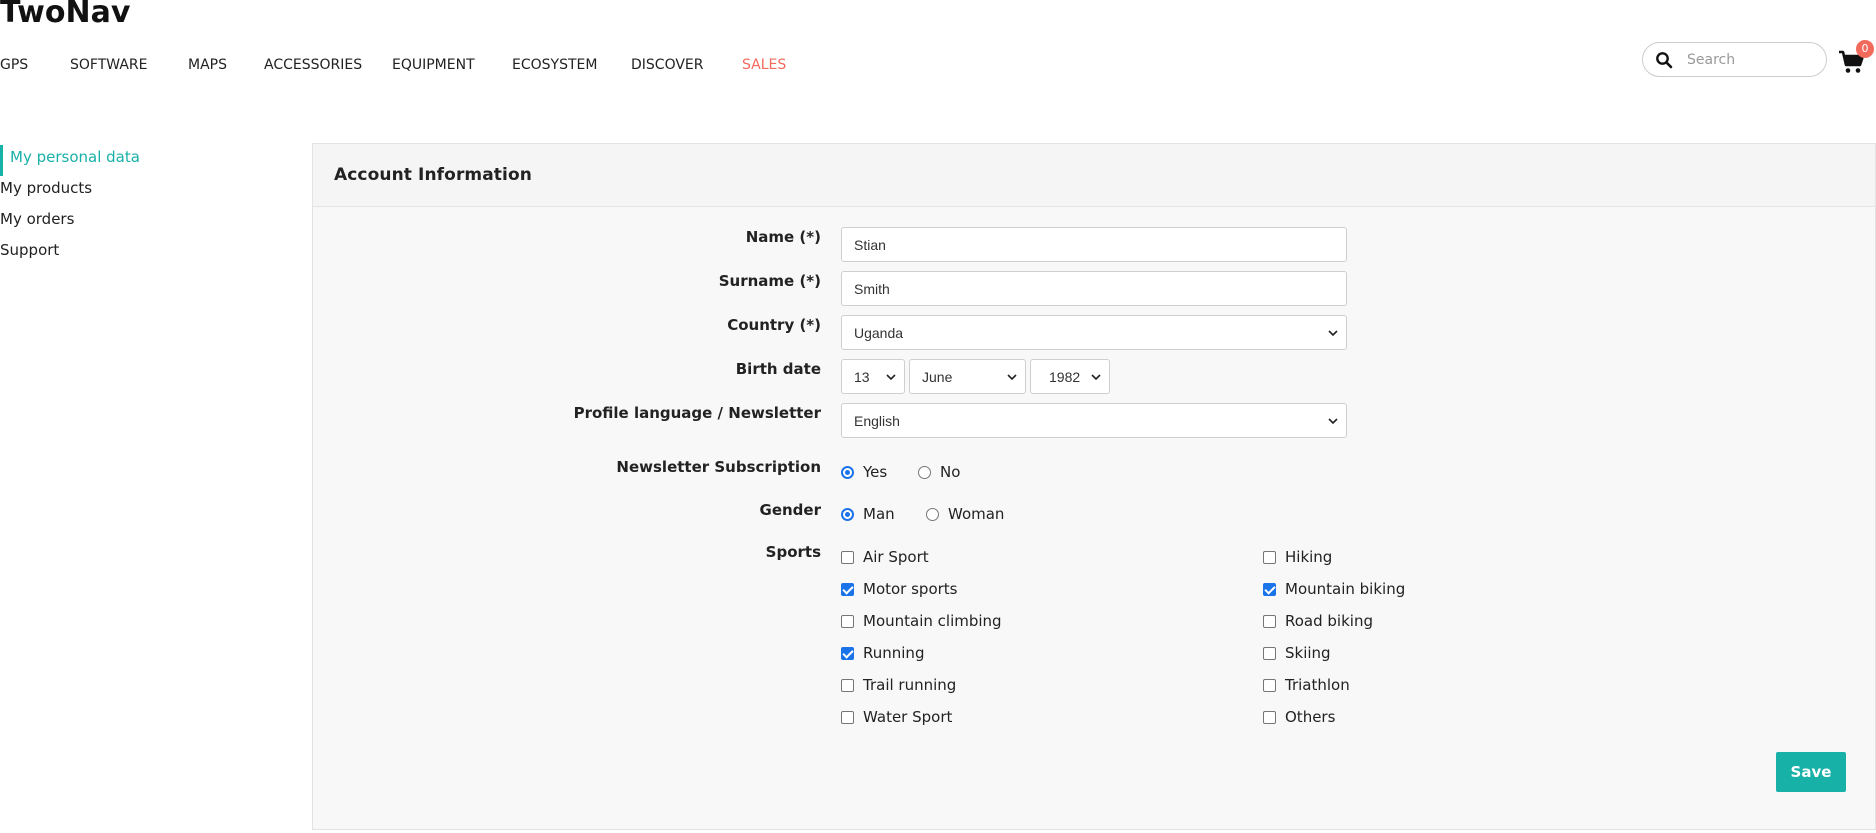 This screenshot has width=1876, height=833. What do you see at coordinates (14, 65) in the screenshot?
I see `nav-gps: GPS` at bounding box center [14, 65].